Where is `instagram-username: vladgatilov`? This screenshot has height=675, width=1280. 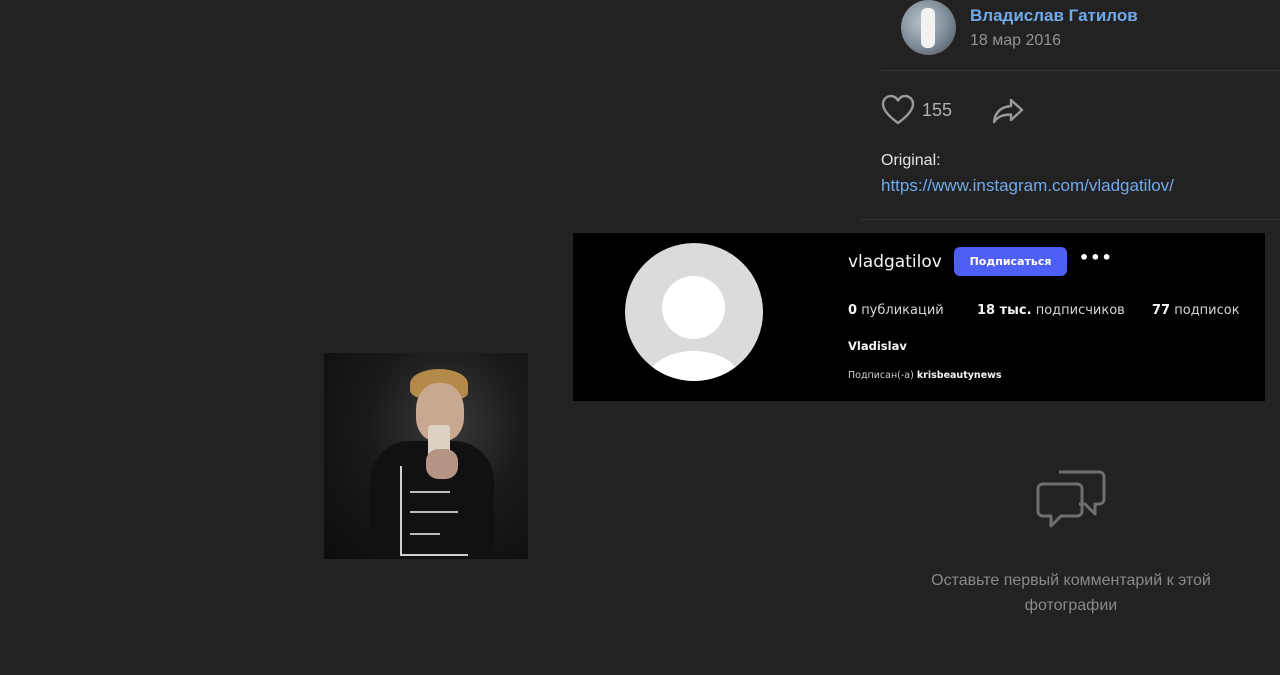
instagram-username: vladgatilov is located at coordinates (895, 262).